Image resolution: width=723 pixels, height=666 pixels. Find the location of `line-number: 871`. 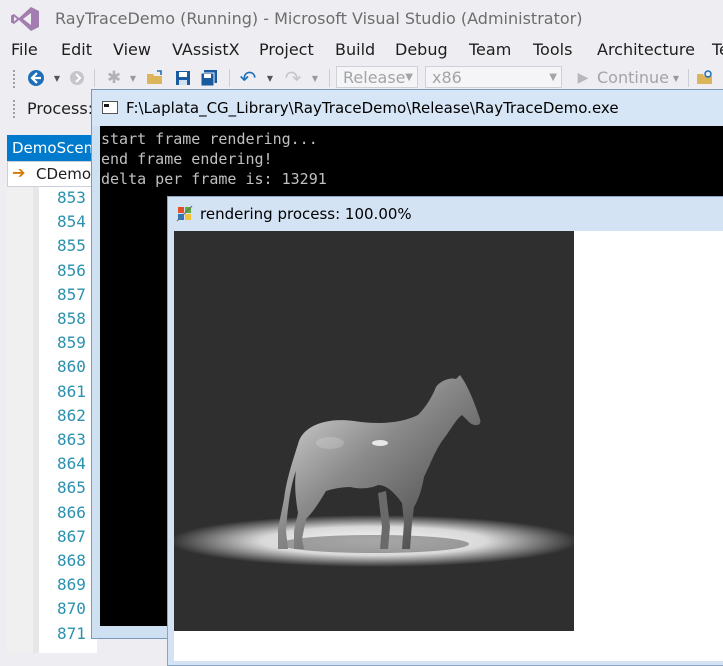

line-number: 871 is located at coordinates (71, 633).